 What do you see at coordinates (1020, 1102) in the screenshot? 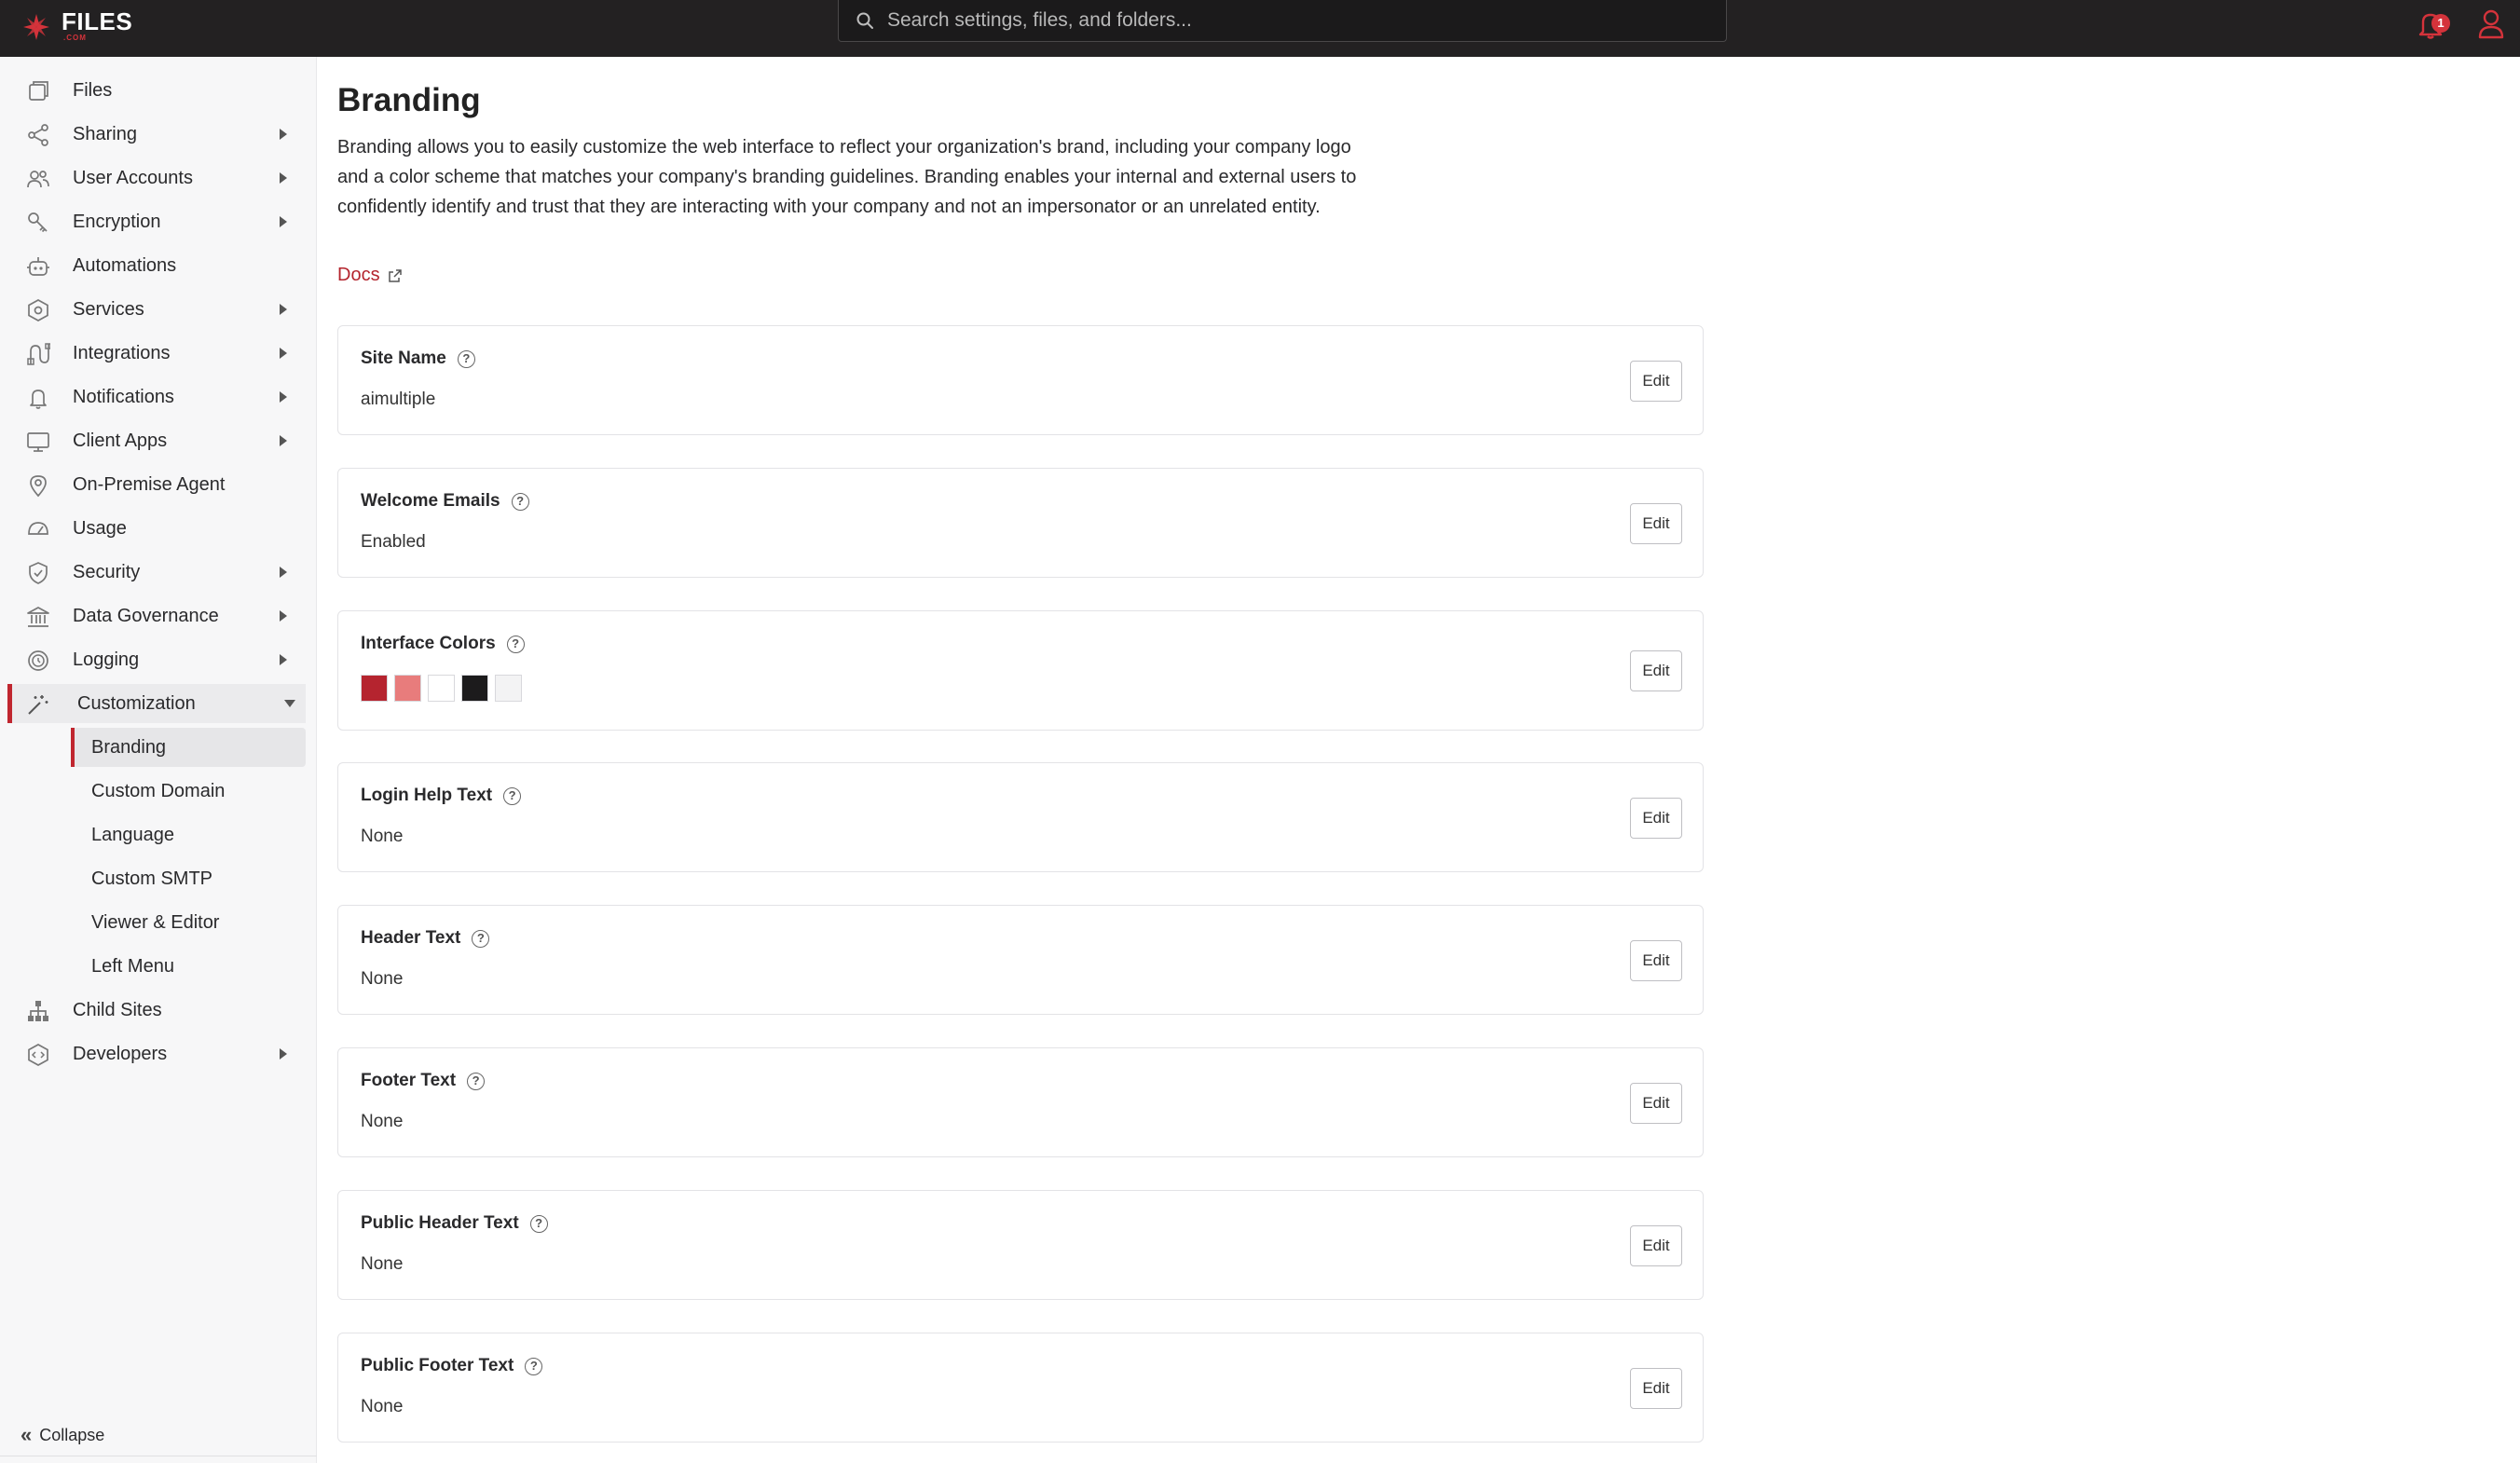
I see `setting-card-footer-text: Footer Text ? None Edit` at bounding box center [1020, 1102].